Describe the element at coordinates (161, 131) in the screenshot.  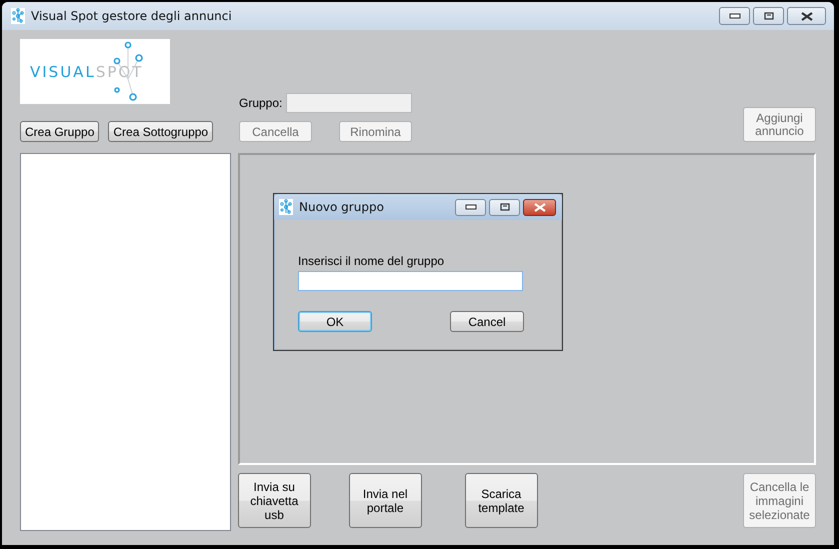
I see `button: Crea Sottogruppo` at that location.